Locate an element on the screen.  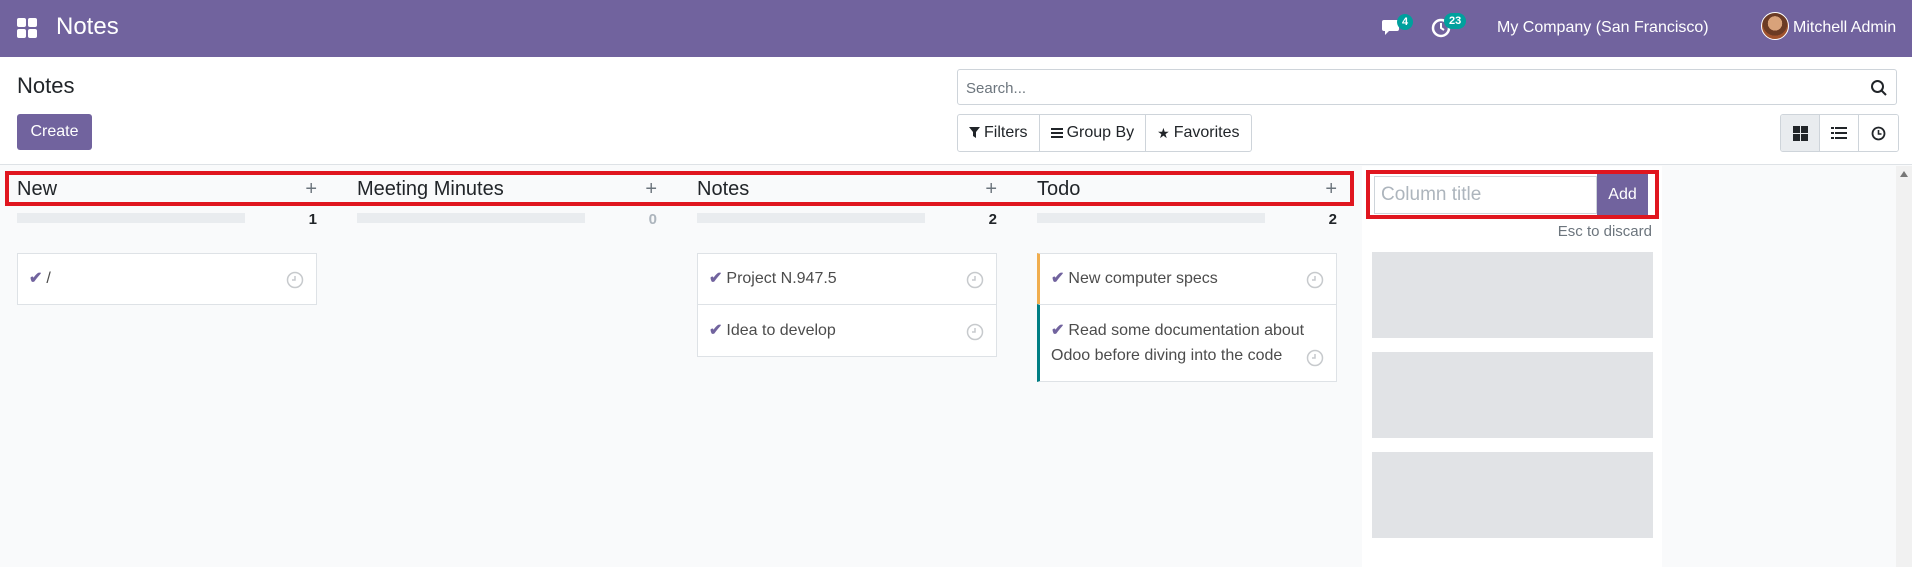
view-switcher is located at coordinates (1839, 133).